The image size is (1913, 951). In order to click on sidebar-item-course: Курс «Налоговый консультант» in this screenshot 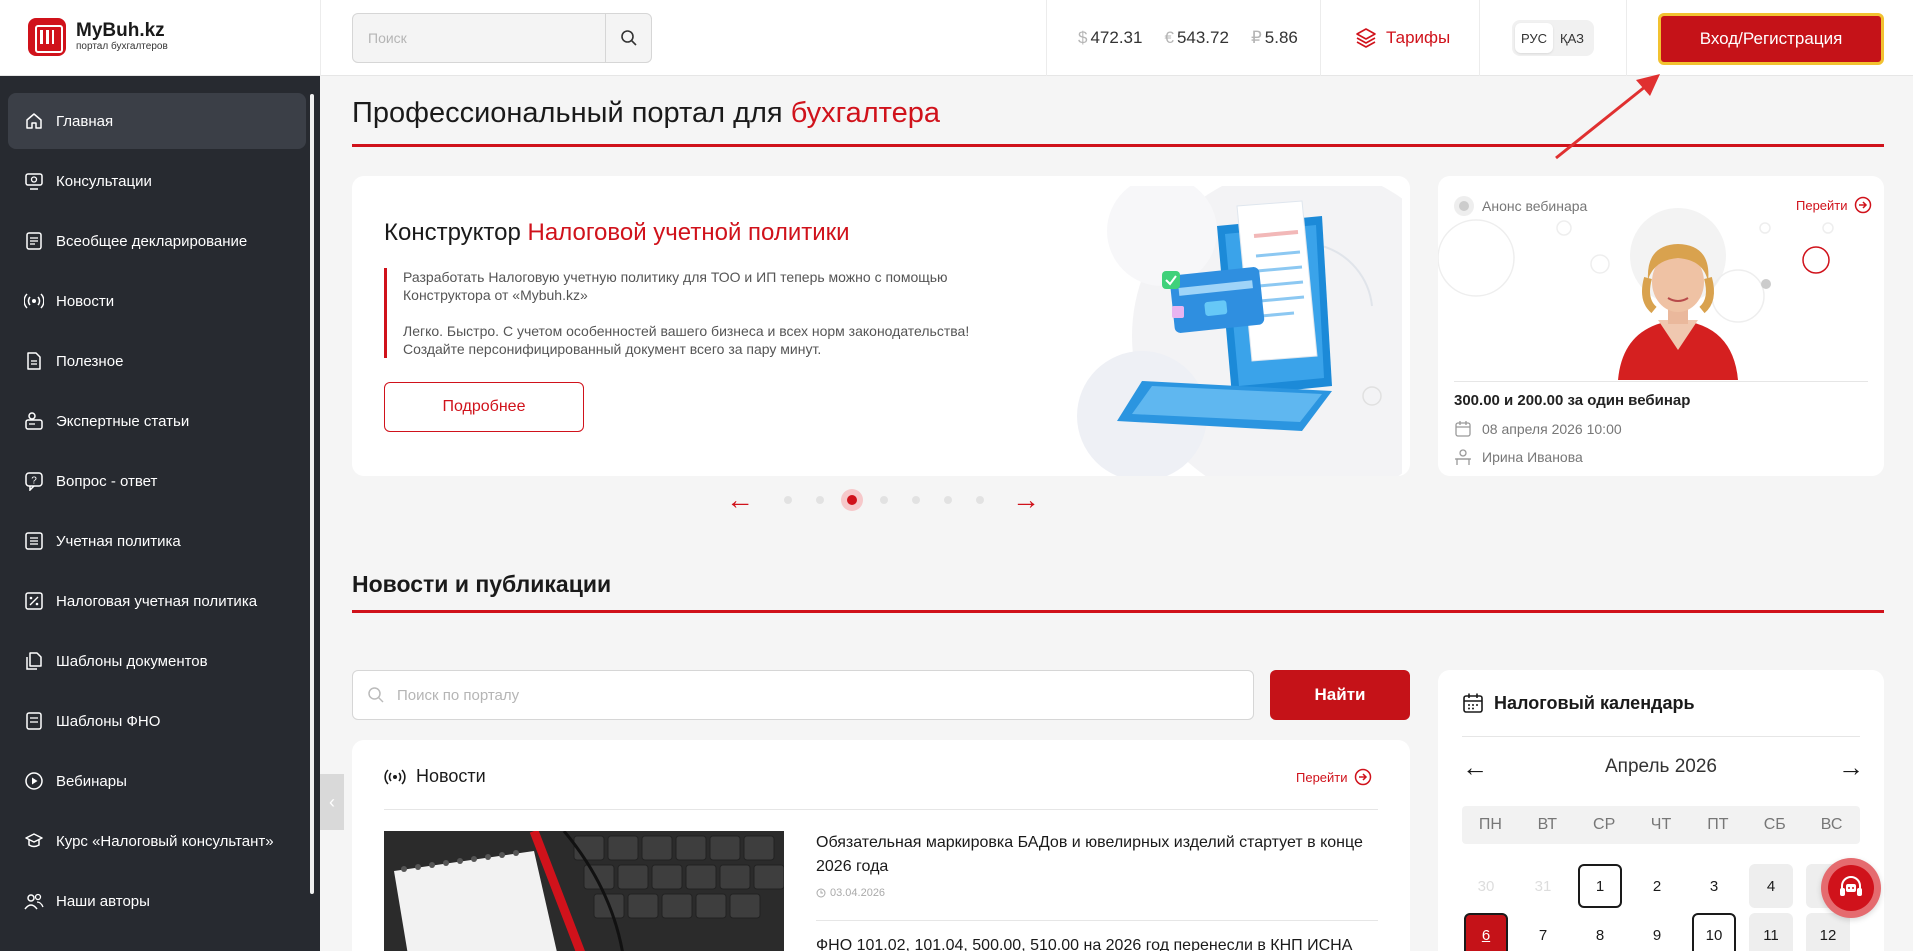, I will do `click(157, 841)`.